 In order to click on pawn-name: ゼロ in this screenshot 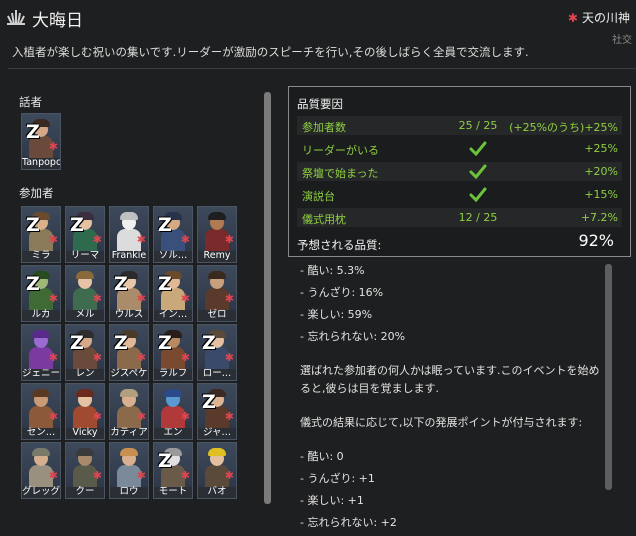, I will do `click(217, 314)`.